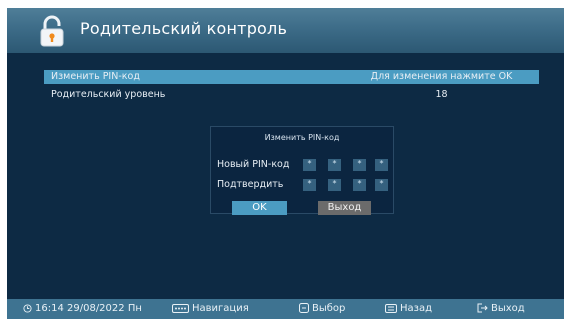 This screenshot has width=571, height=324. What do you see at coordinates (482, 308) in the screenshot?
I see `exit-key-icon` at bounding box center [482, 308].